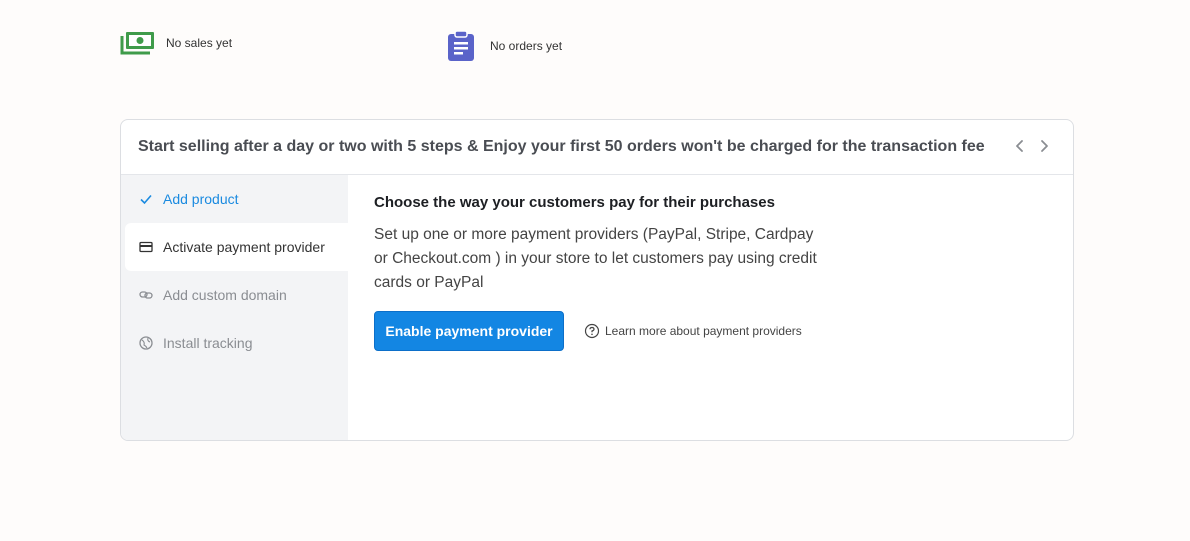 The image size is (1190, 541). Describe the element at coordinates (703, 331) in the screenshot. I see `learn-more-label: Learn more about payment providers` at that location.